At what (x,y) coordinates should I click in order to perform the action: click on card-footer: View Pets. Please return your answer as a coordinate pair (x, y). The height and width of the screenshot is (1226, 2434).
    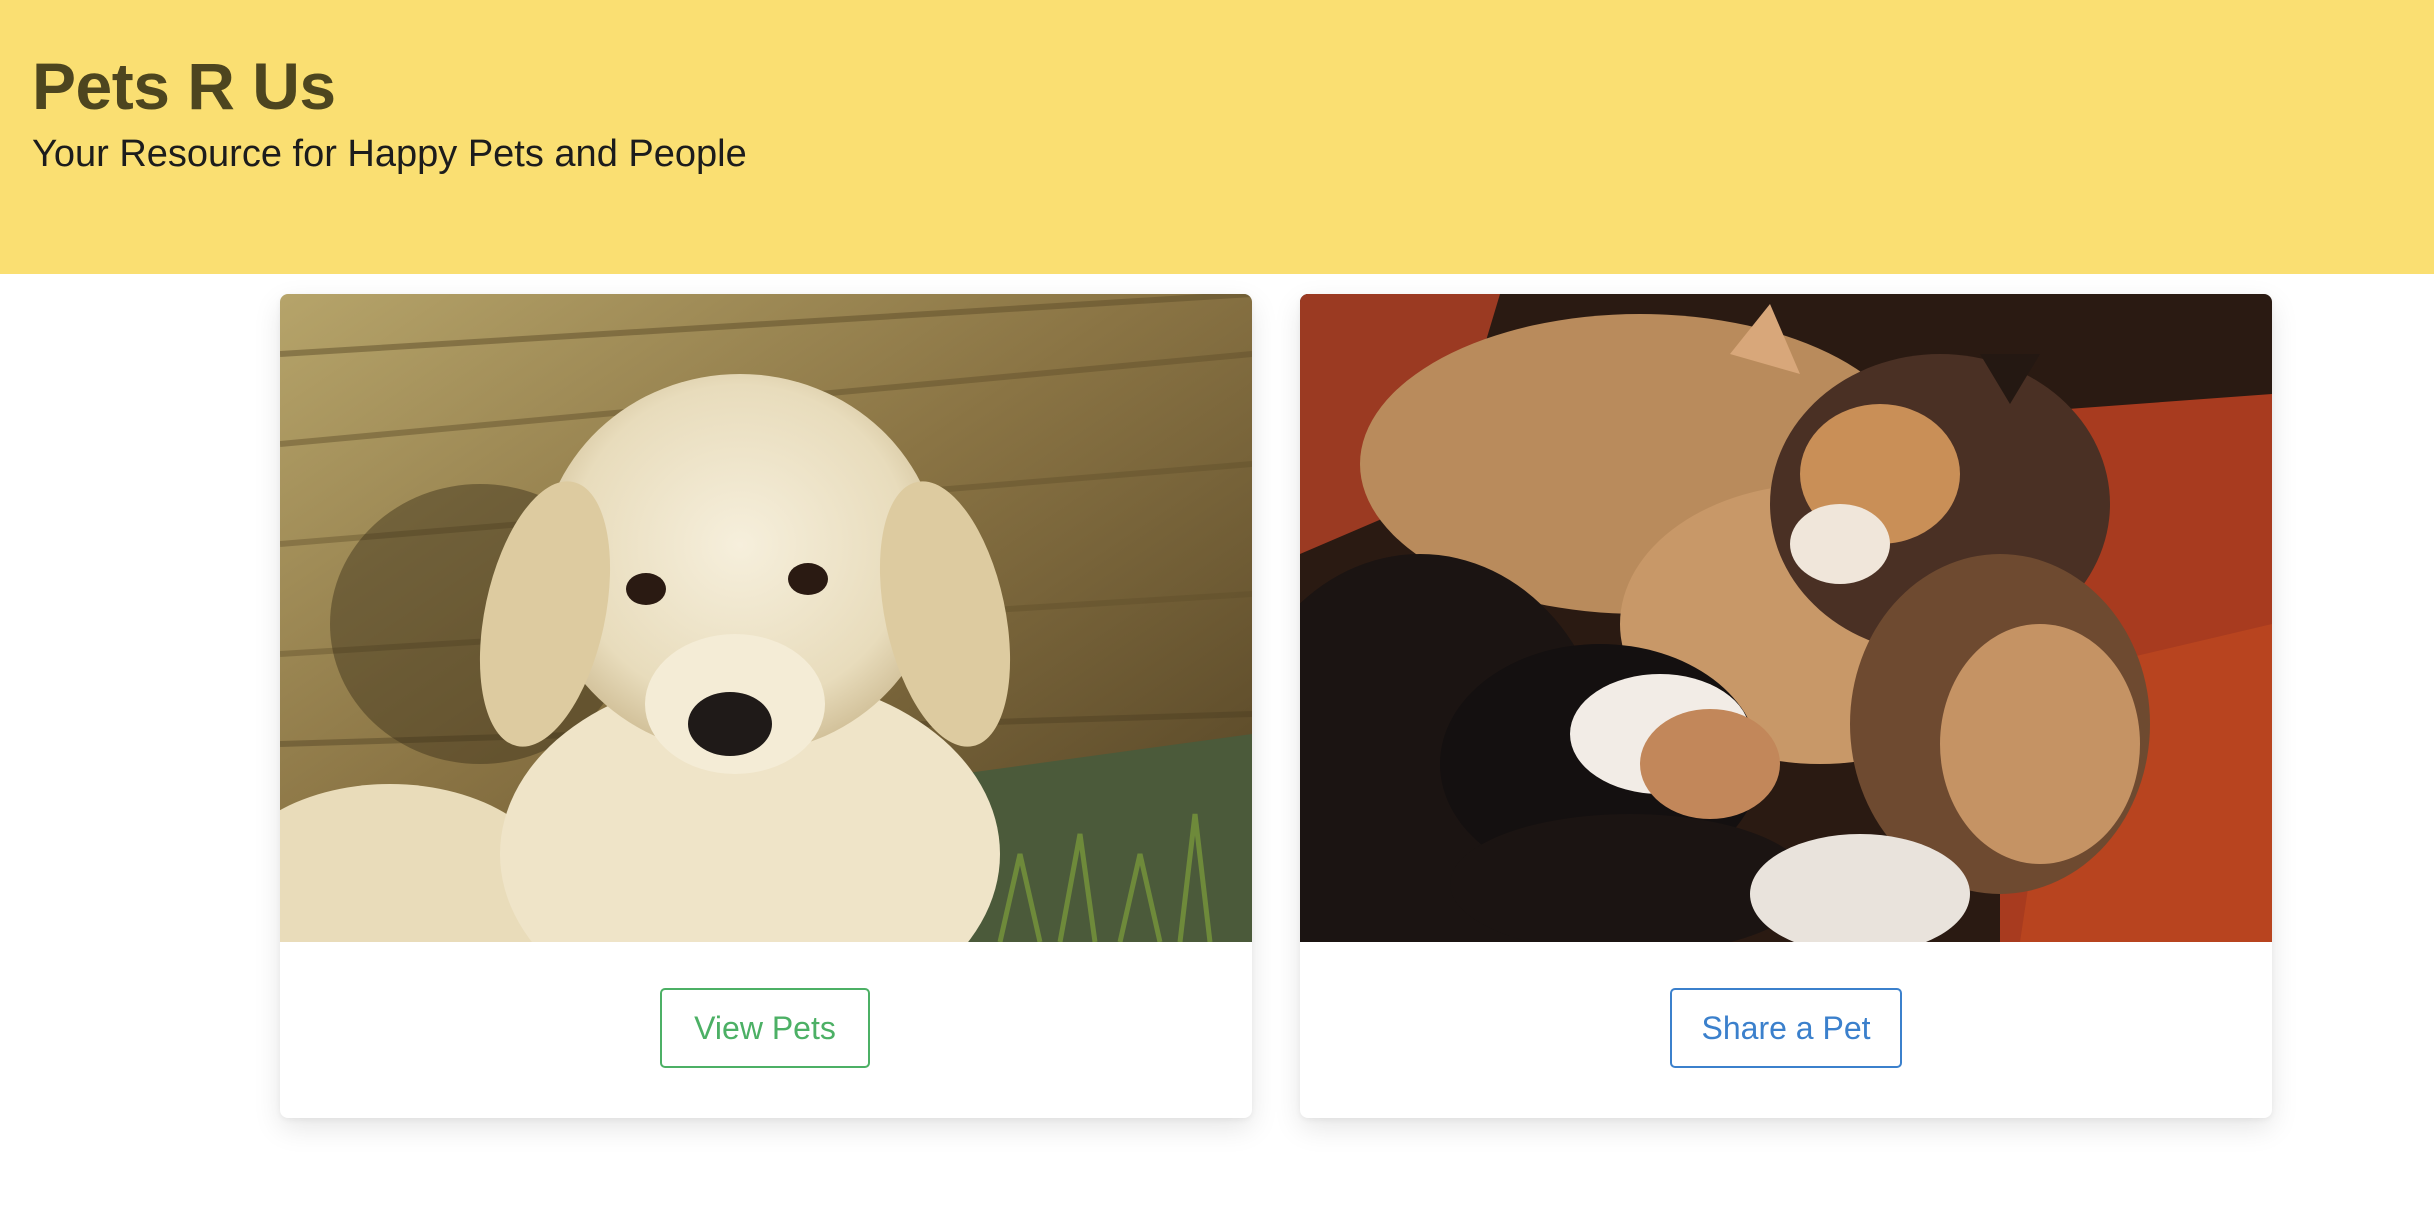
    Looking at the image, I should click on (766, 1030).